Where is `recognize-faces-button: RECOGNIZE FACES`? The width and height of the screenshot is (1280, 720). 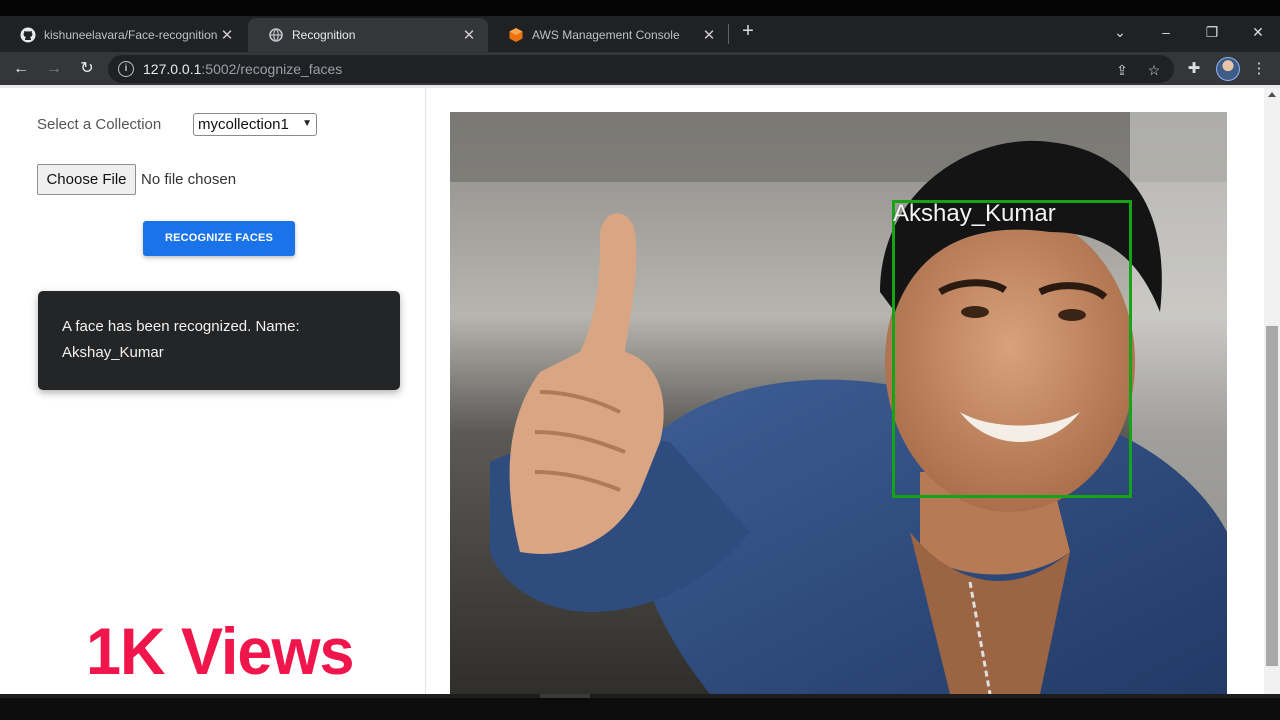 recognize-faces-button: RECOGNIZE FACES is located at coordinates (219, 238).